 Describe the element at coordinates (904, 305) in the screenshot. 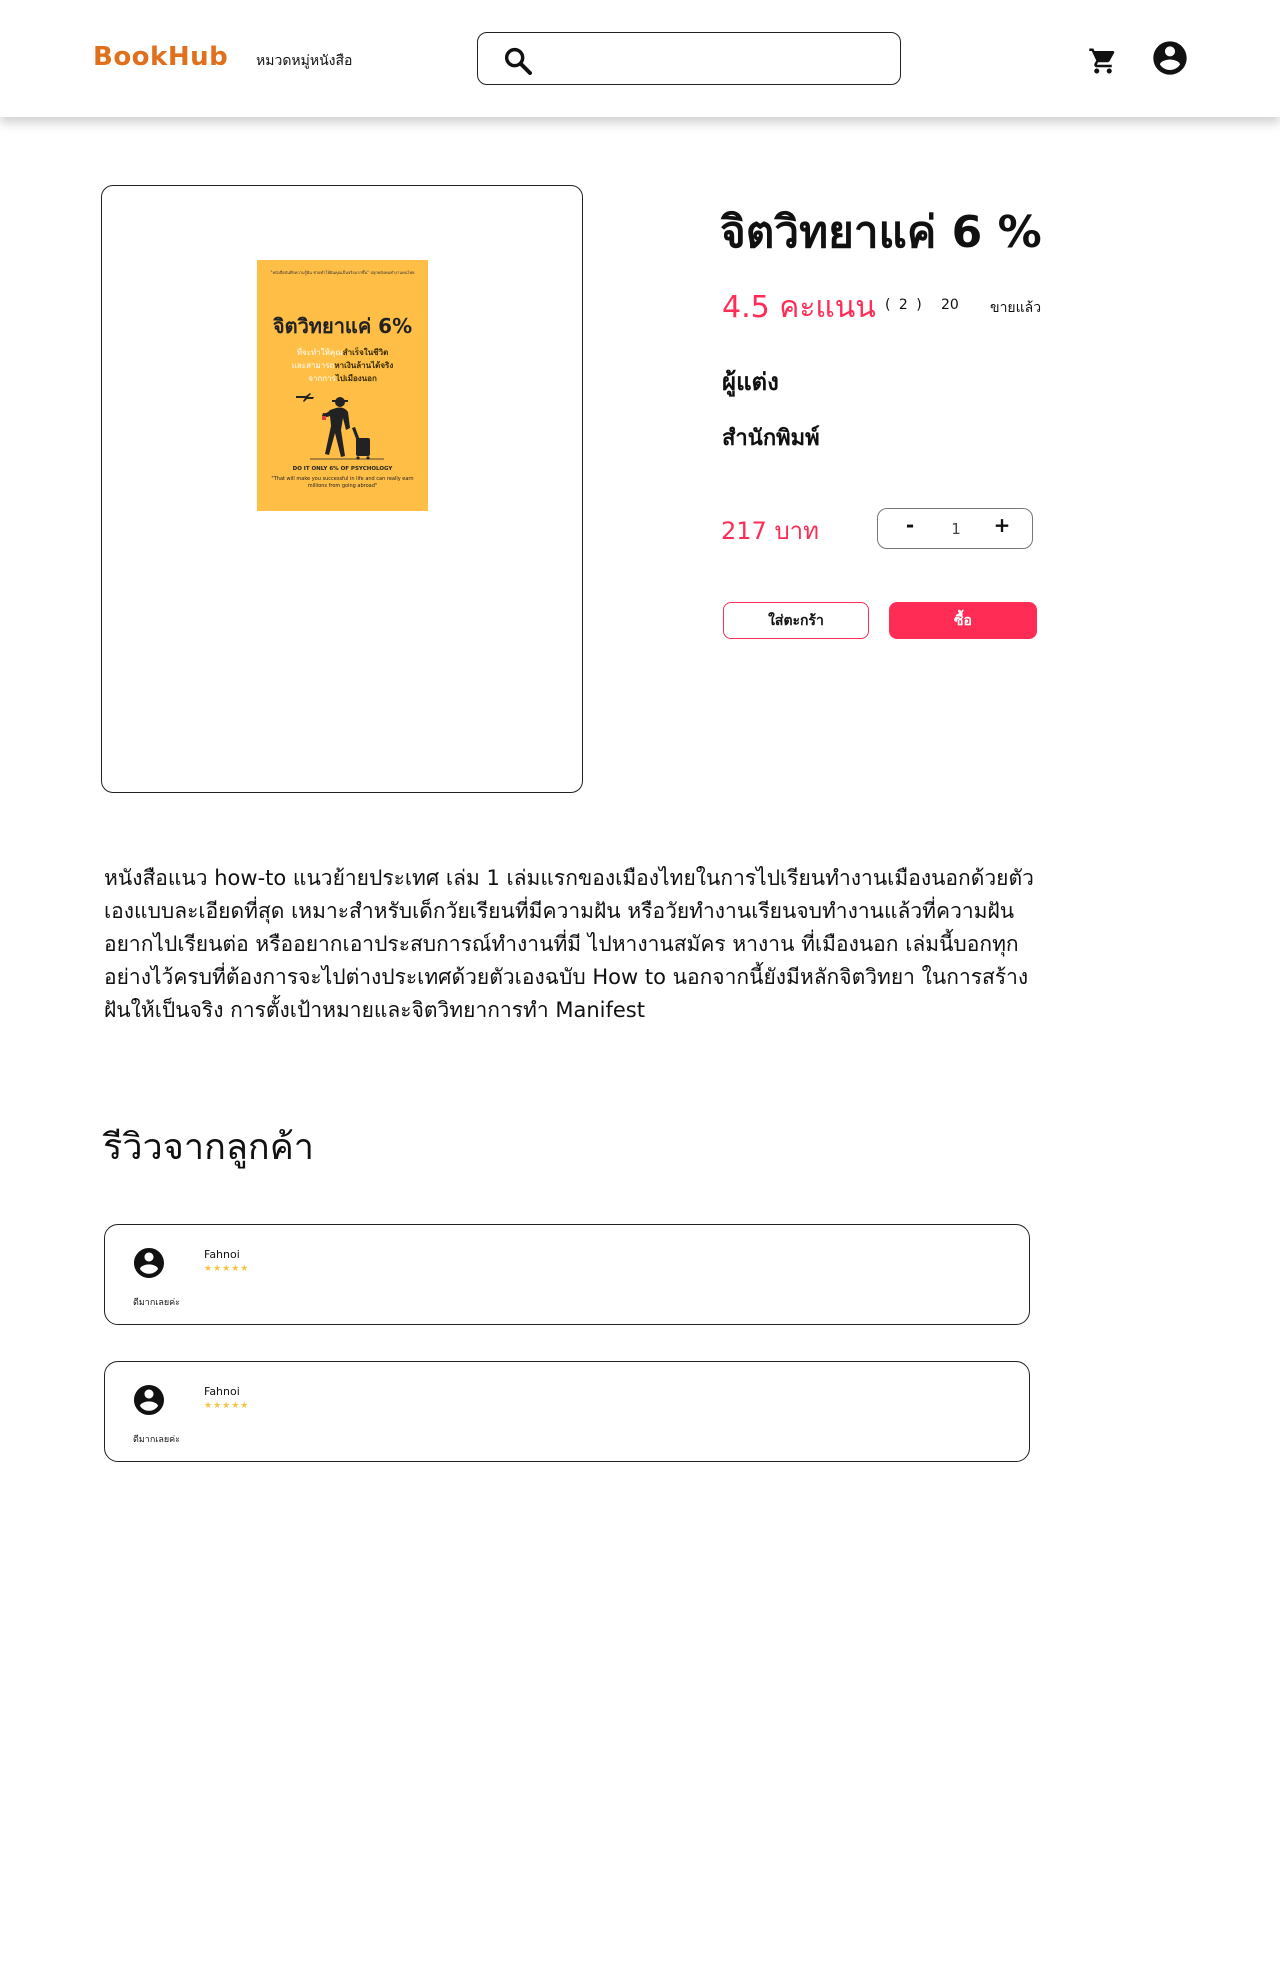

I see `rating-count: ( 2 )` at that location.